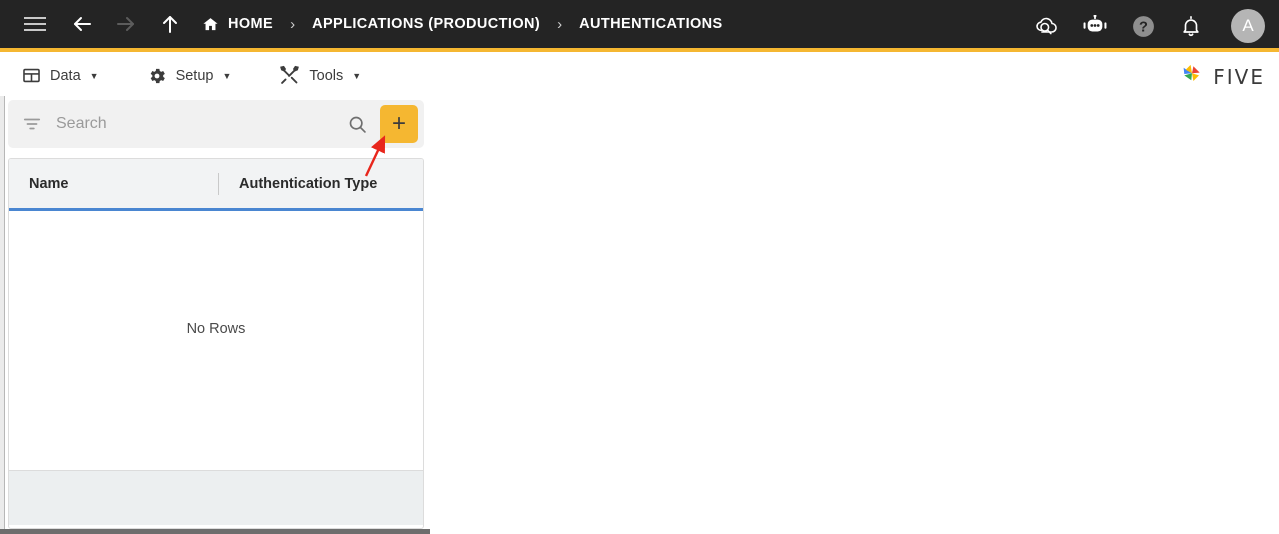  I want to click on search-input, so click(201, 124).